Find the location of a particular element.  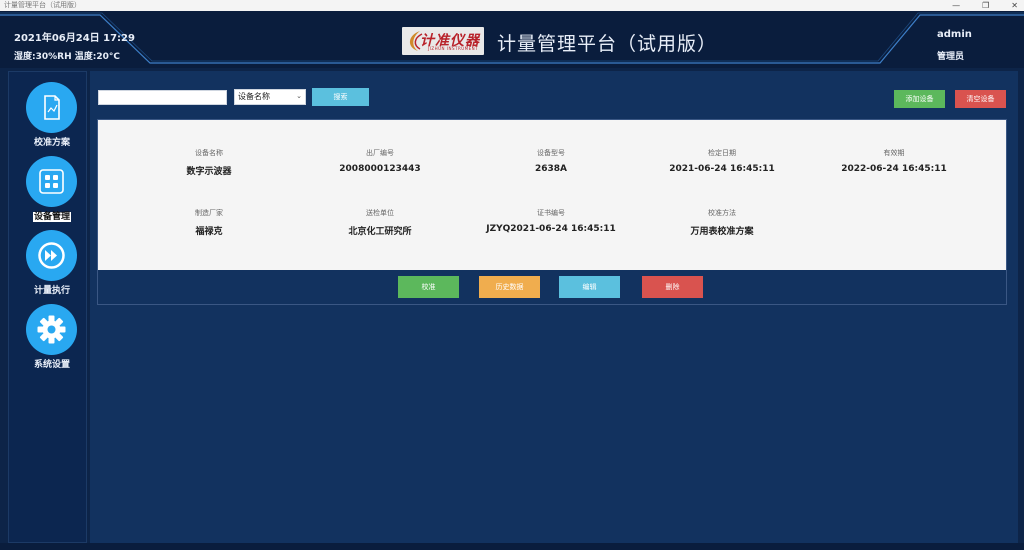

fast-forward-icon is located at coordinates (51, 255).